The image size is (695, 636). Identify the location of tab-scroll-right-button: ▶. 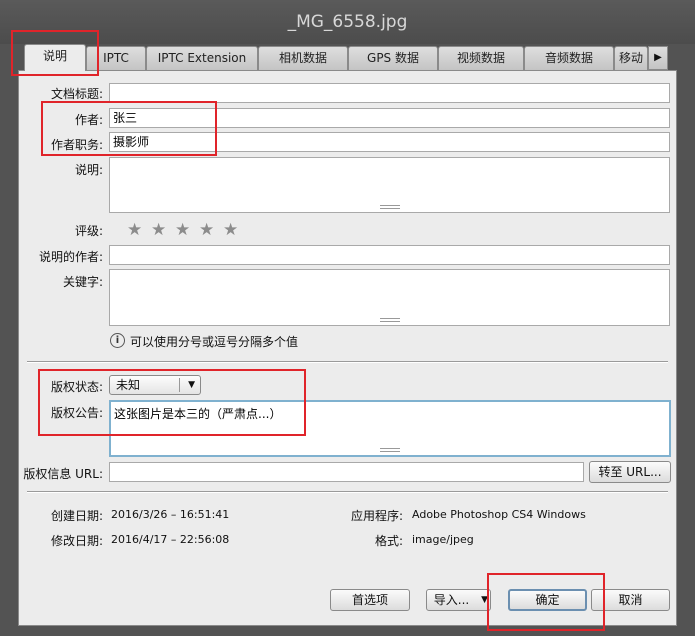
(658, 58).